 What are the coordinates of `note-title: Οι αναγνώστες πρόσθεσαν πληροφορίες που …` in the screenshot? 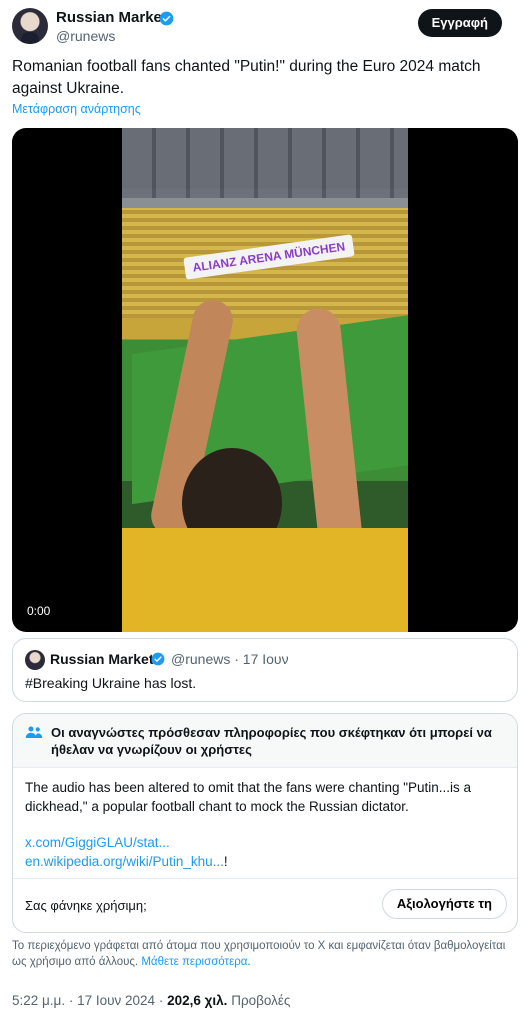 It's located at (271, 741).